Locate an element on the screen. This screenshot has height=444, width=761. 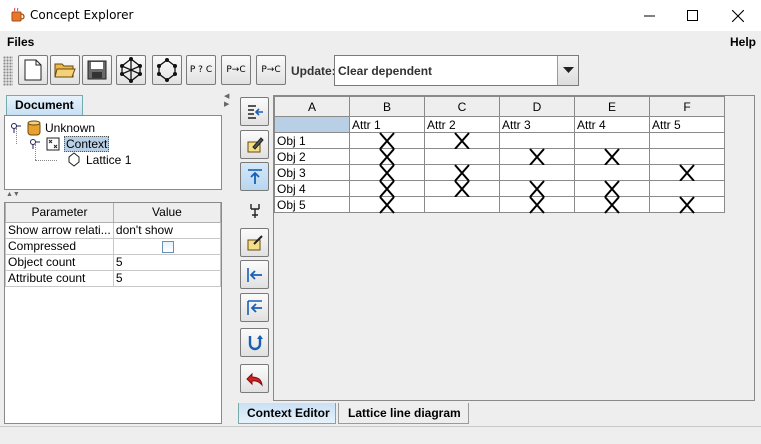
attribute-name-cell: Attr 1 is located at coordinates (387, 124).